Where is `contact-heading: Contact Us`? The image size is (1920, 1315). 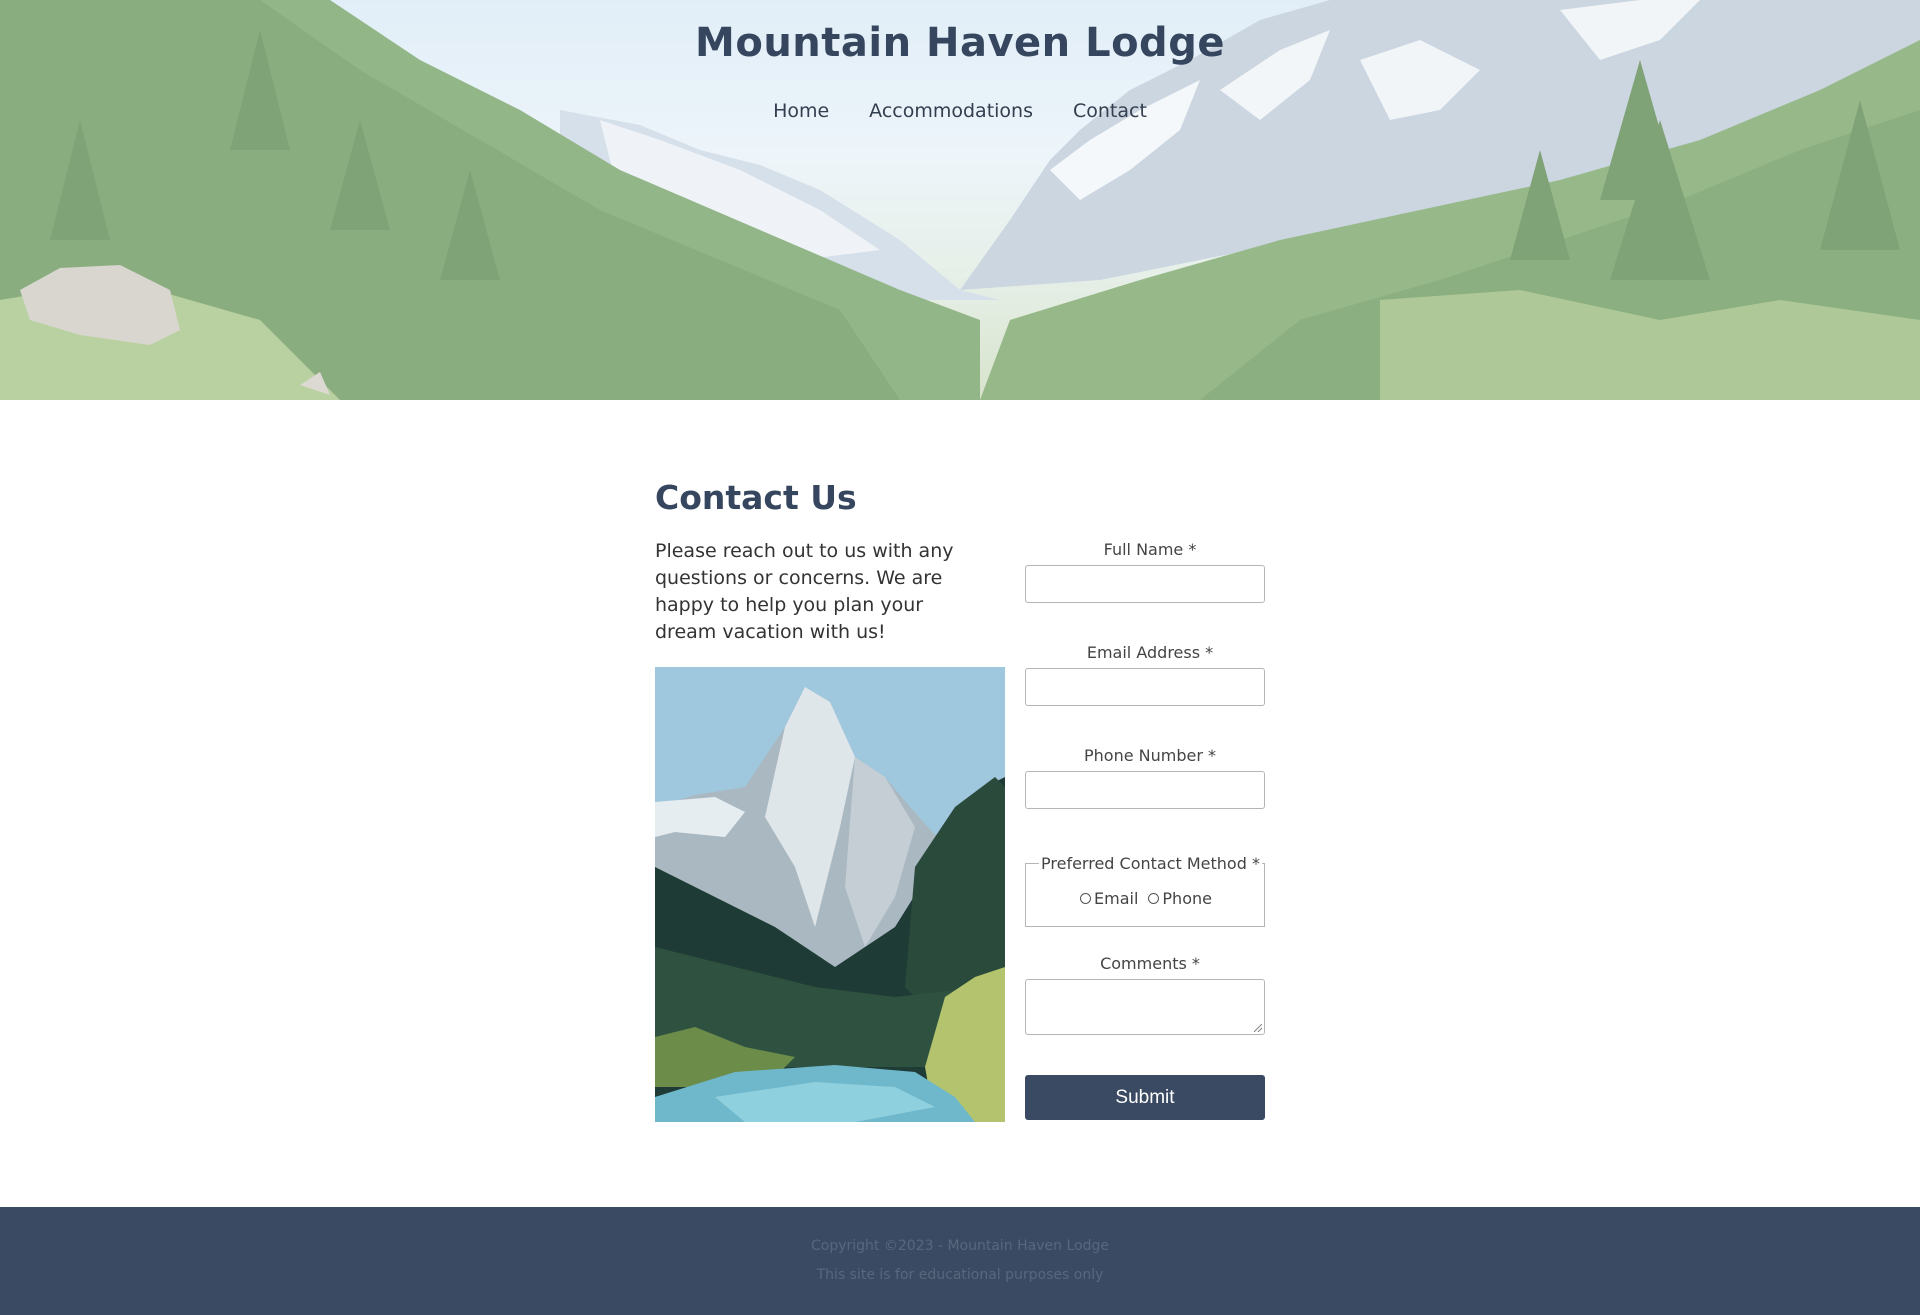
contact-heading: Contact Us is located at coordinates (756, 497).